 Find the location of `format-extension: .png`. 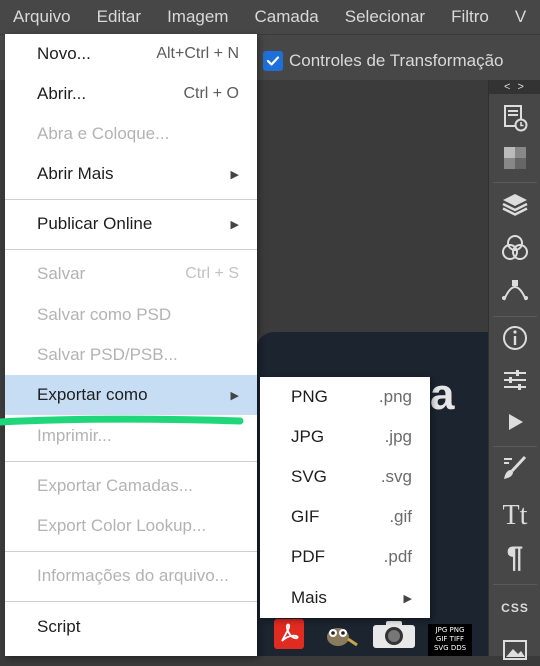

format-extension: .png is located at coordinates (395, 396).